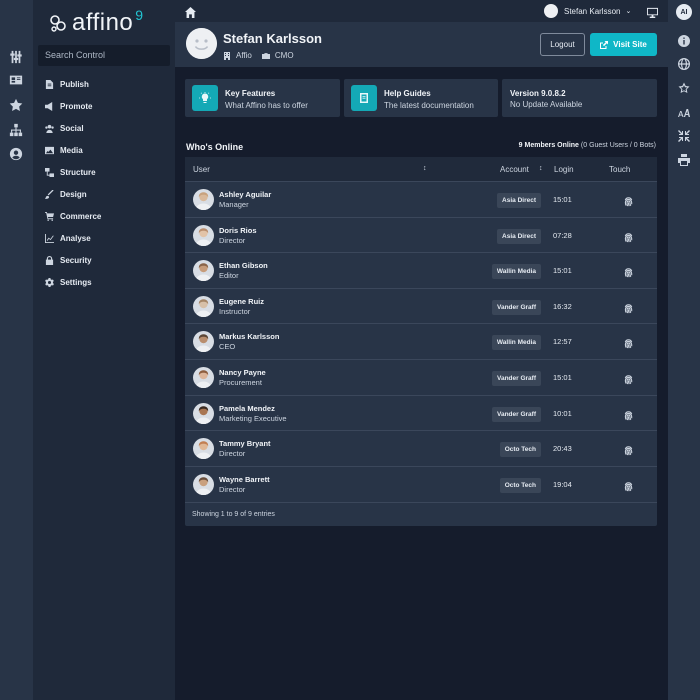 This screenshot has width=700, height=700. I want to click on sidebar-item-media: Media, so click(104, 150).